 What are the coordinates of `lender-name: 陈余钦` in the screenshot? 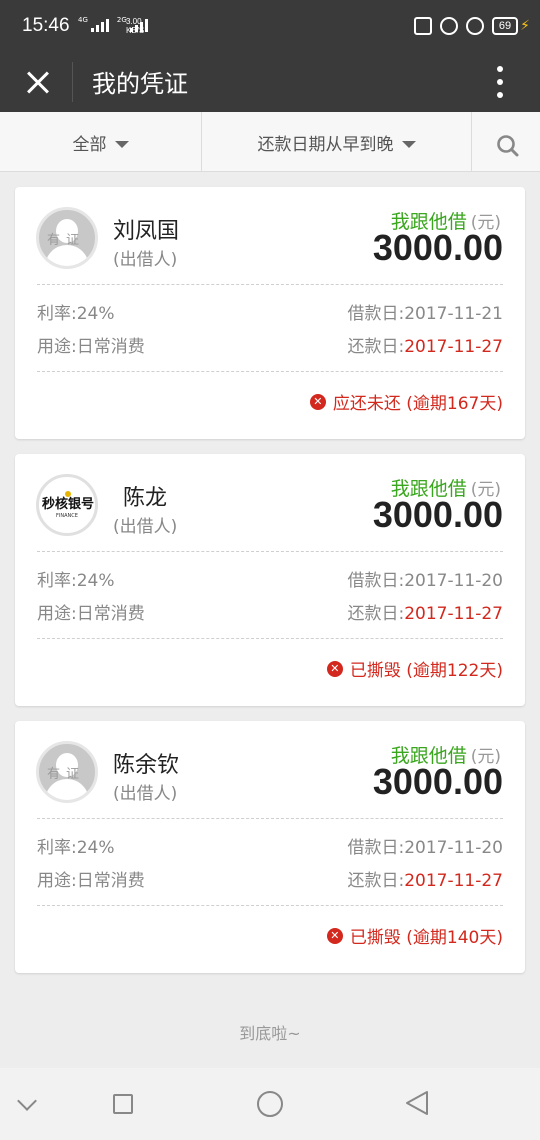 It's located at (146, 765).